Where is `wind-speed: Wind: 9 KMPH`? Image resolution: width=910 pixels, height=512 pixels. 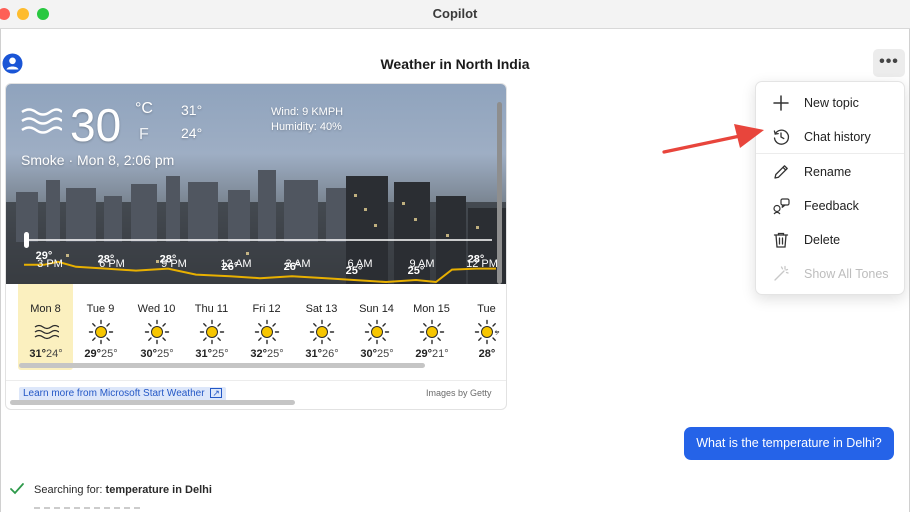
wind-speed: Wind: 9 KMPH is located at coordinates (307, 112).